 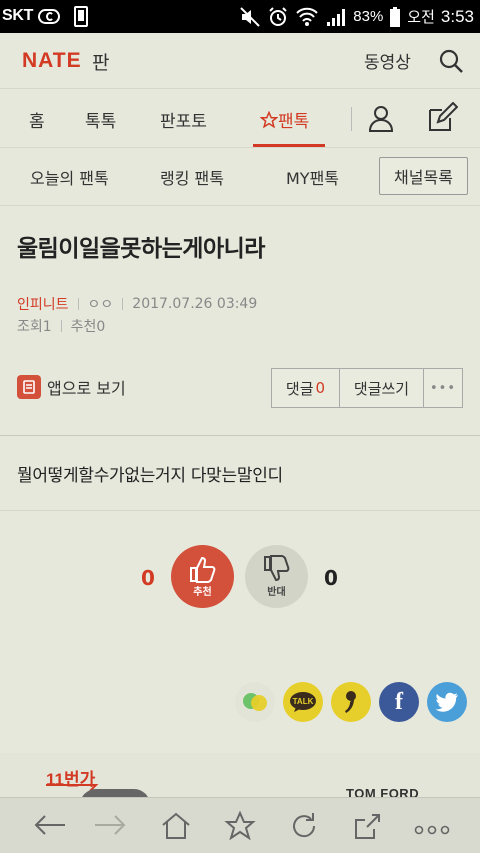 I want to click on menu-dots-icon, so click(x=432, y=829).